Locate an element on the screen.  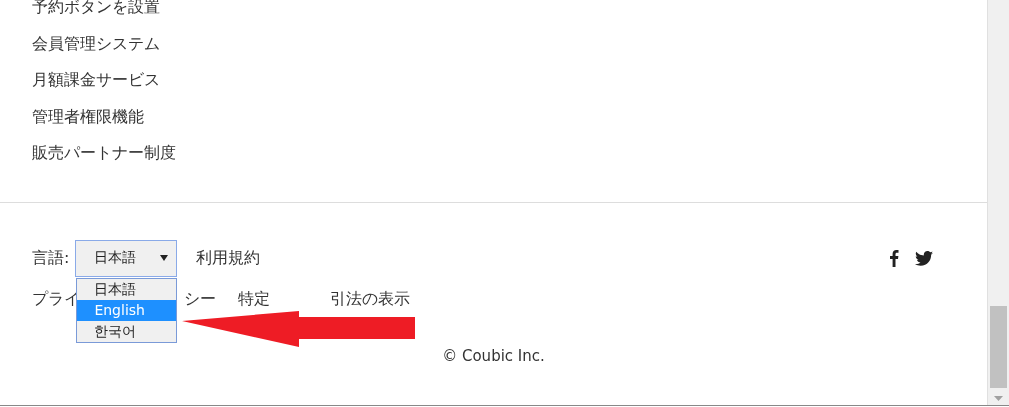
bird-icon is located at coordinates (924, 258).